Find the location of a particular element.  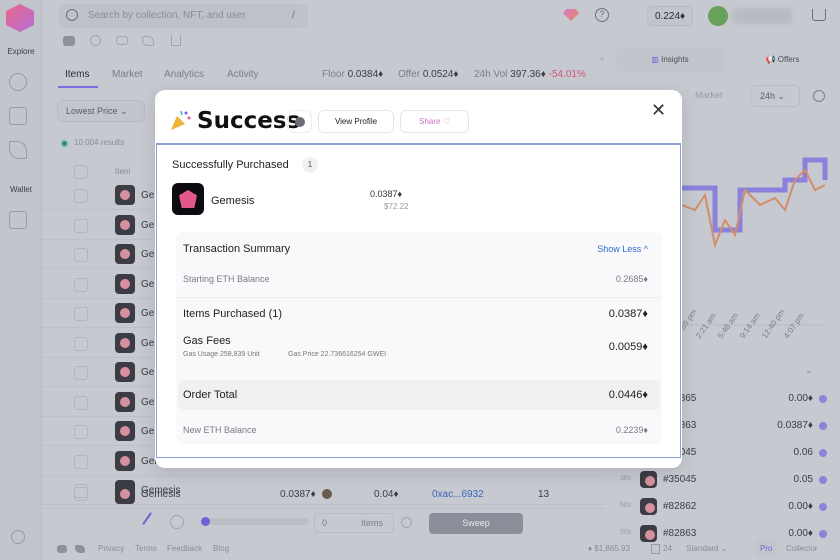

sprout-icon is located at coordinates (18, 150).